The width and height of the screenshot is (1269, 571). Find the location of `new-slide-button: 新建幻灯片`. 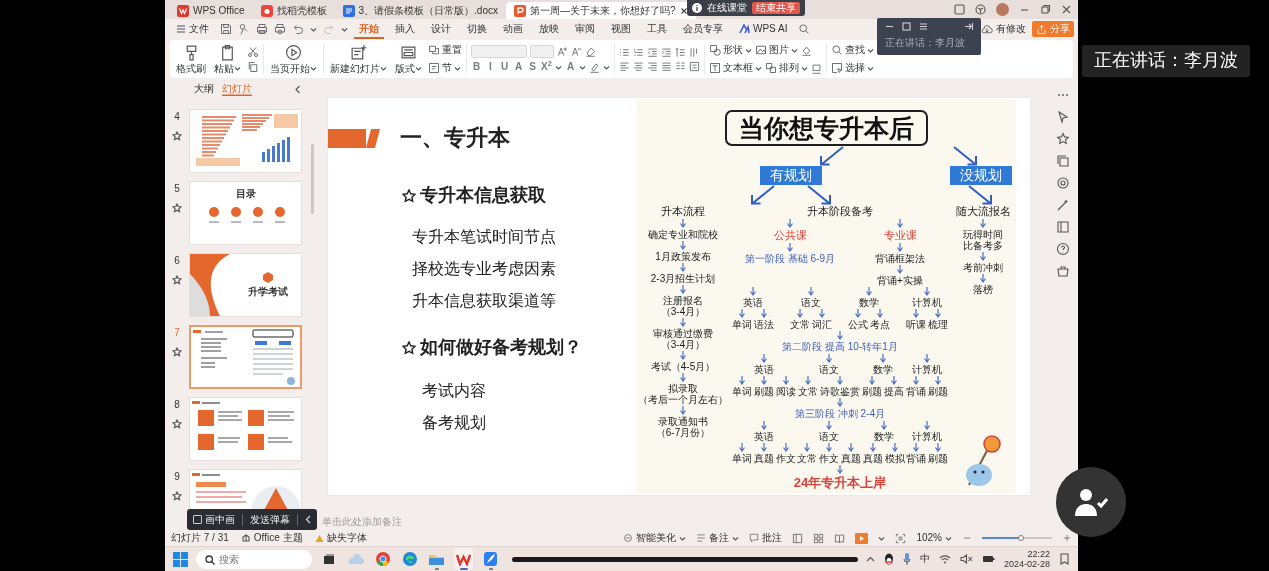

new-slide-button: 新建幻灯片 is located at coordinates (358, 59).